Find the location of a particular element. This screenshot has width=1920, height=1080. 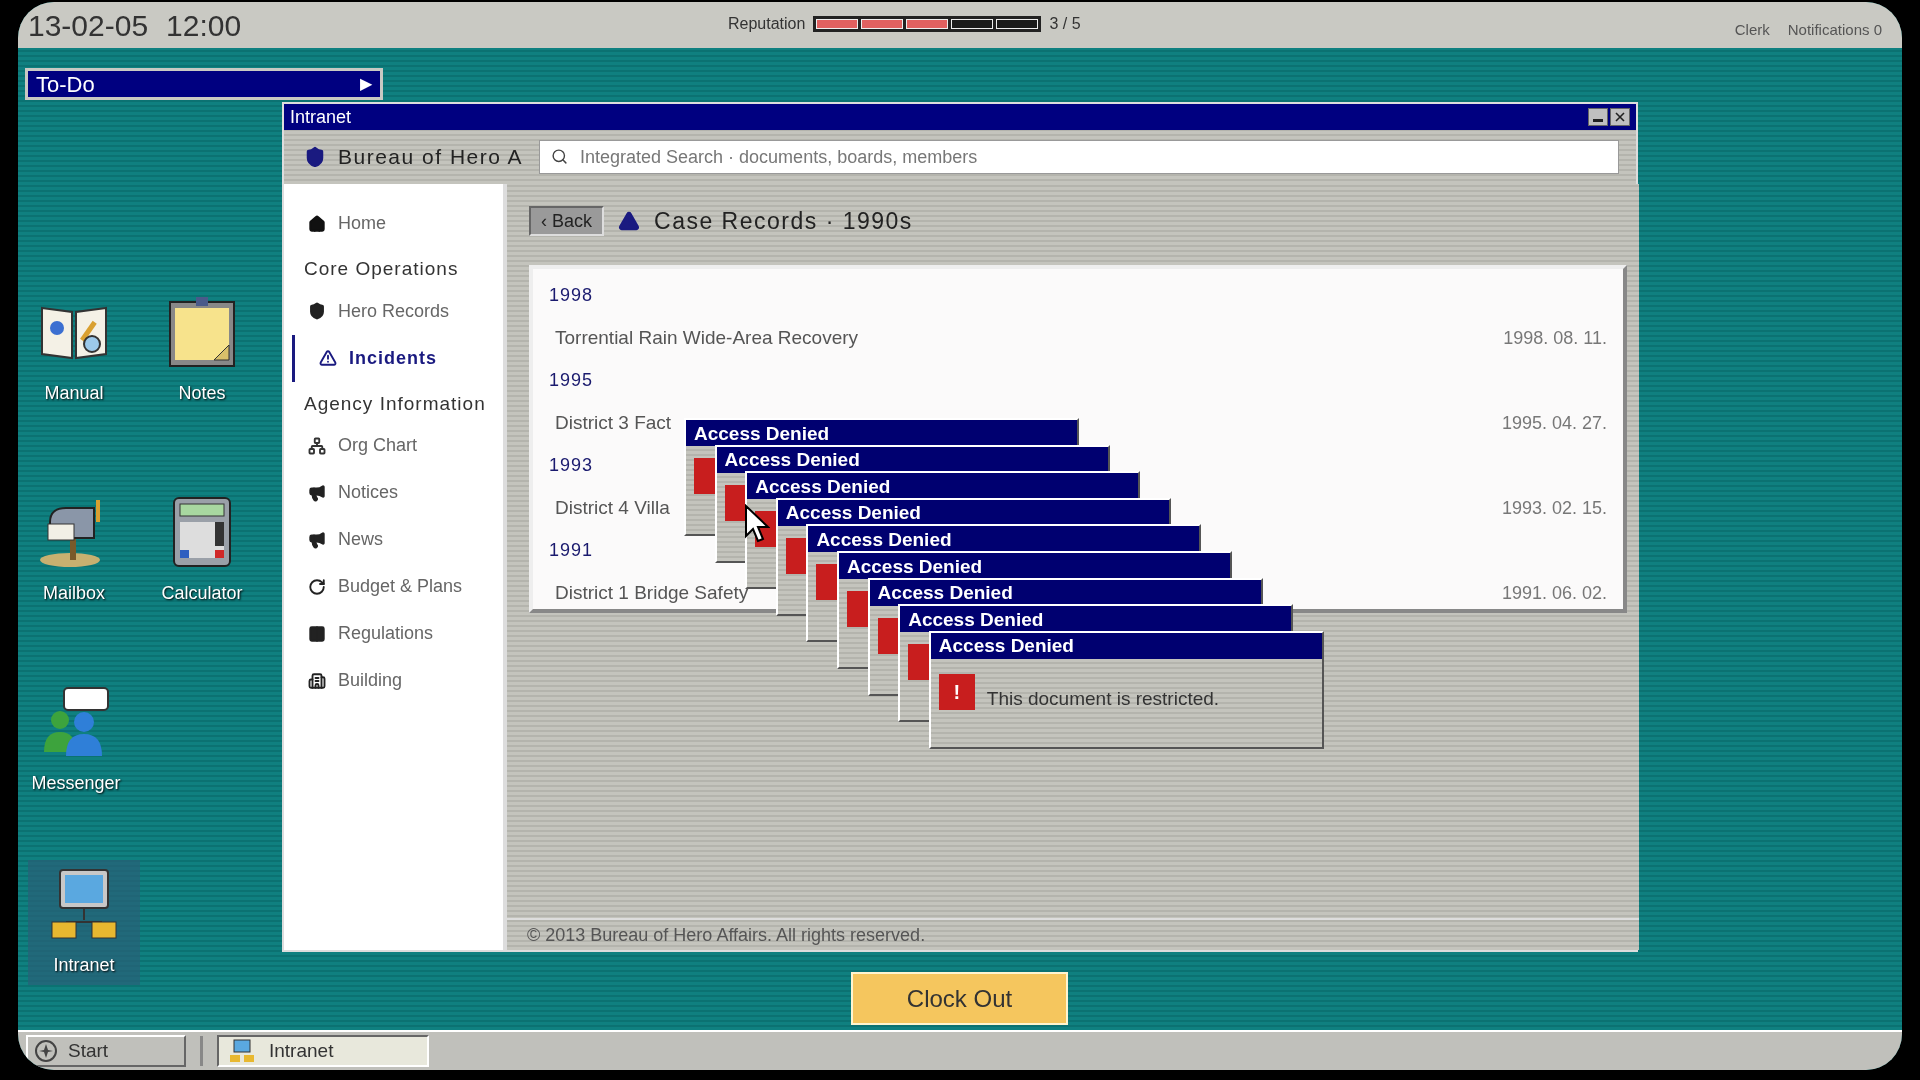

sidebar-item: News is located at coordinates (393, 539).